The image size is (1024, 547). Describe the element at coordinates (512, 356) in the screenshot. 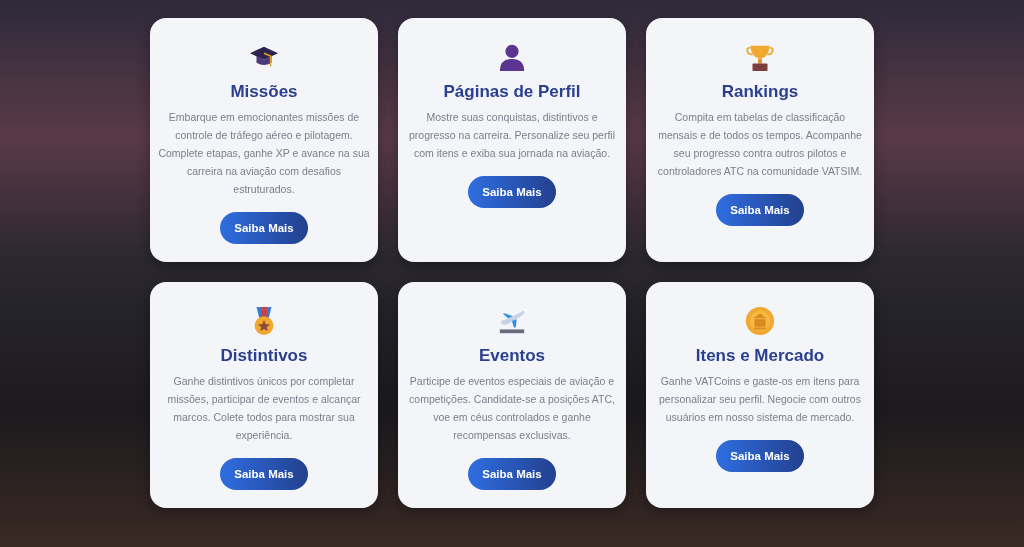

I see `card-title: Eventos` at that location.